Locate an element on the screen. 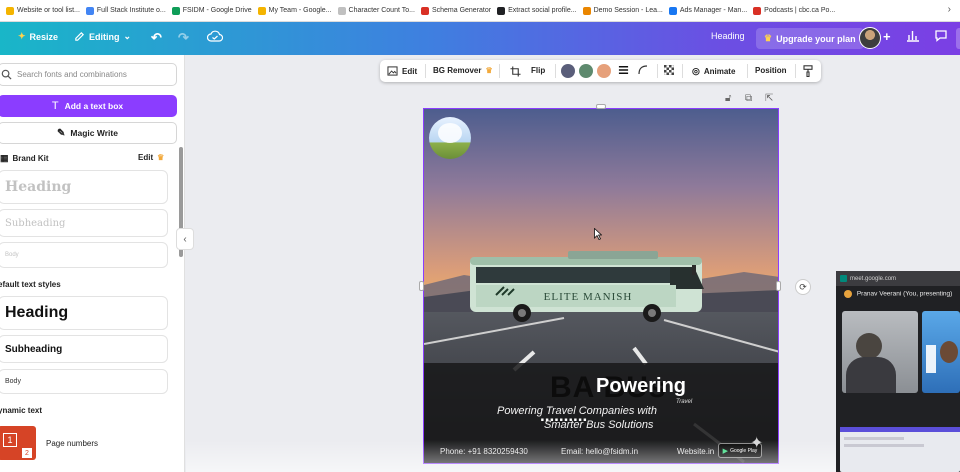  corner-curve-icon is located at coordinates (643, 70).